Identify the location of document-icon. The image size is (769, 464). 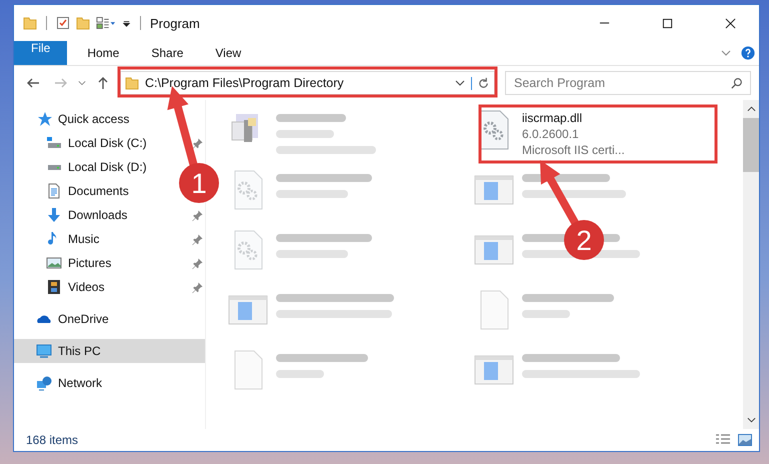
(54, 191).